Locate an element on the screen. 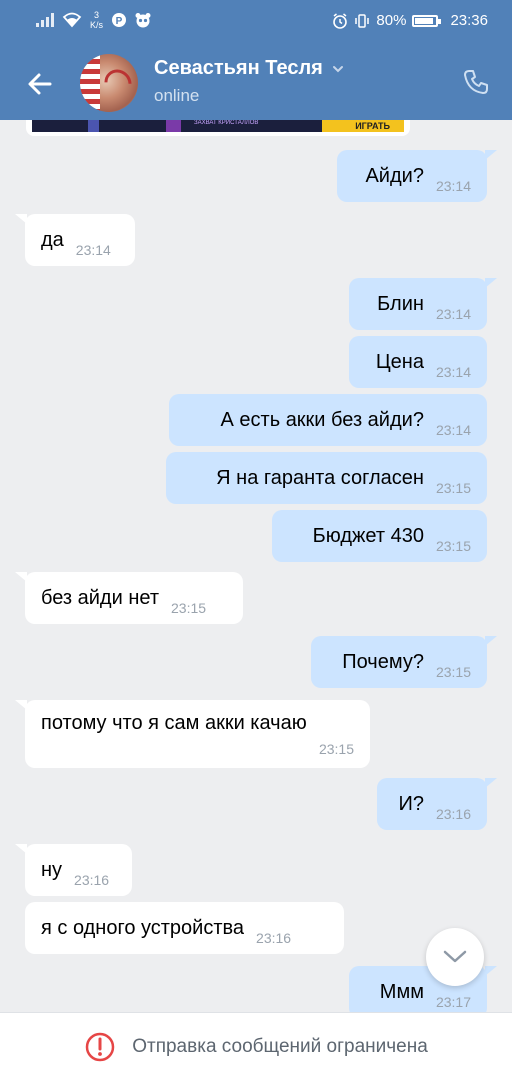  network-speed: 3 K/s is located at coordinates (96, 20).